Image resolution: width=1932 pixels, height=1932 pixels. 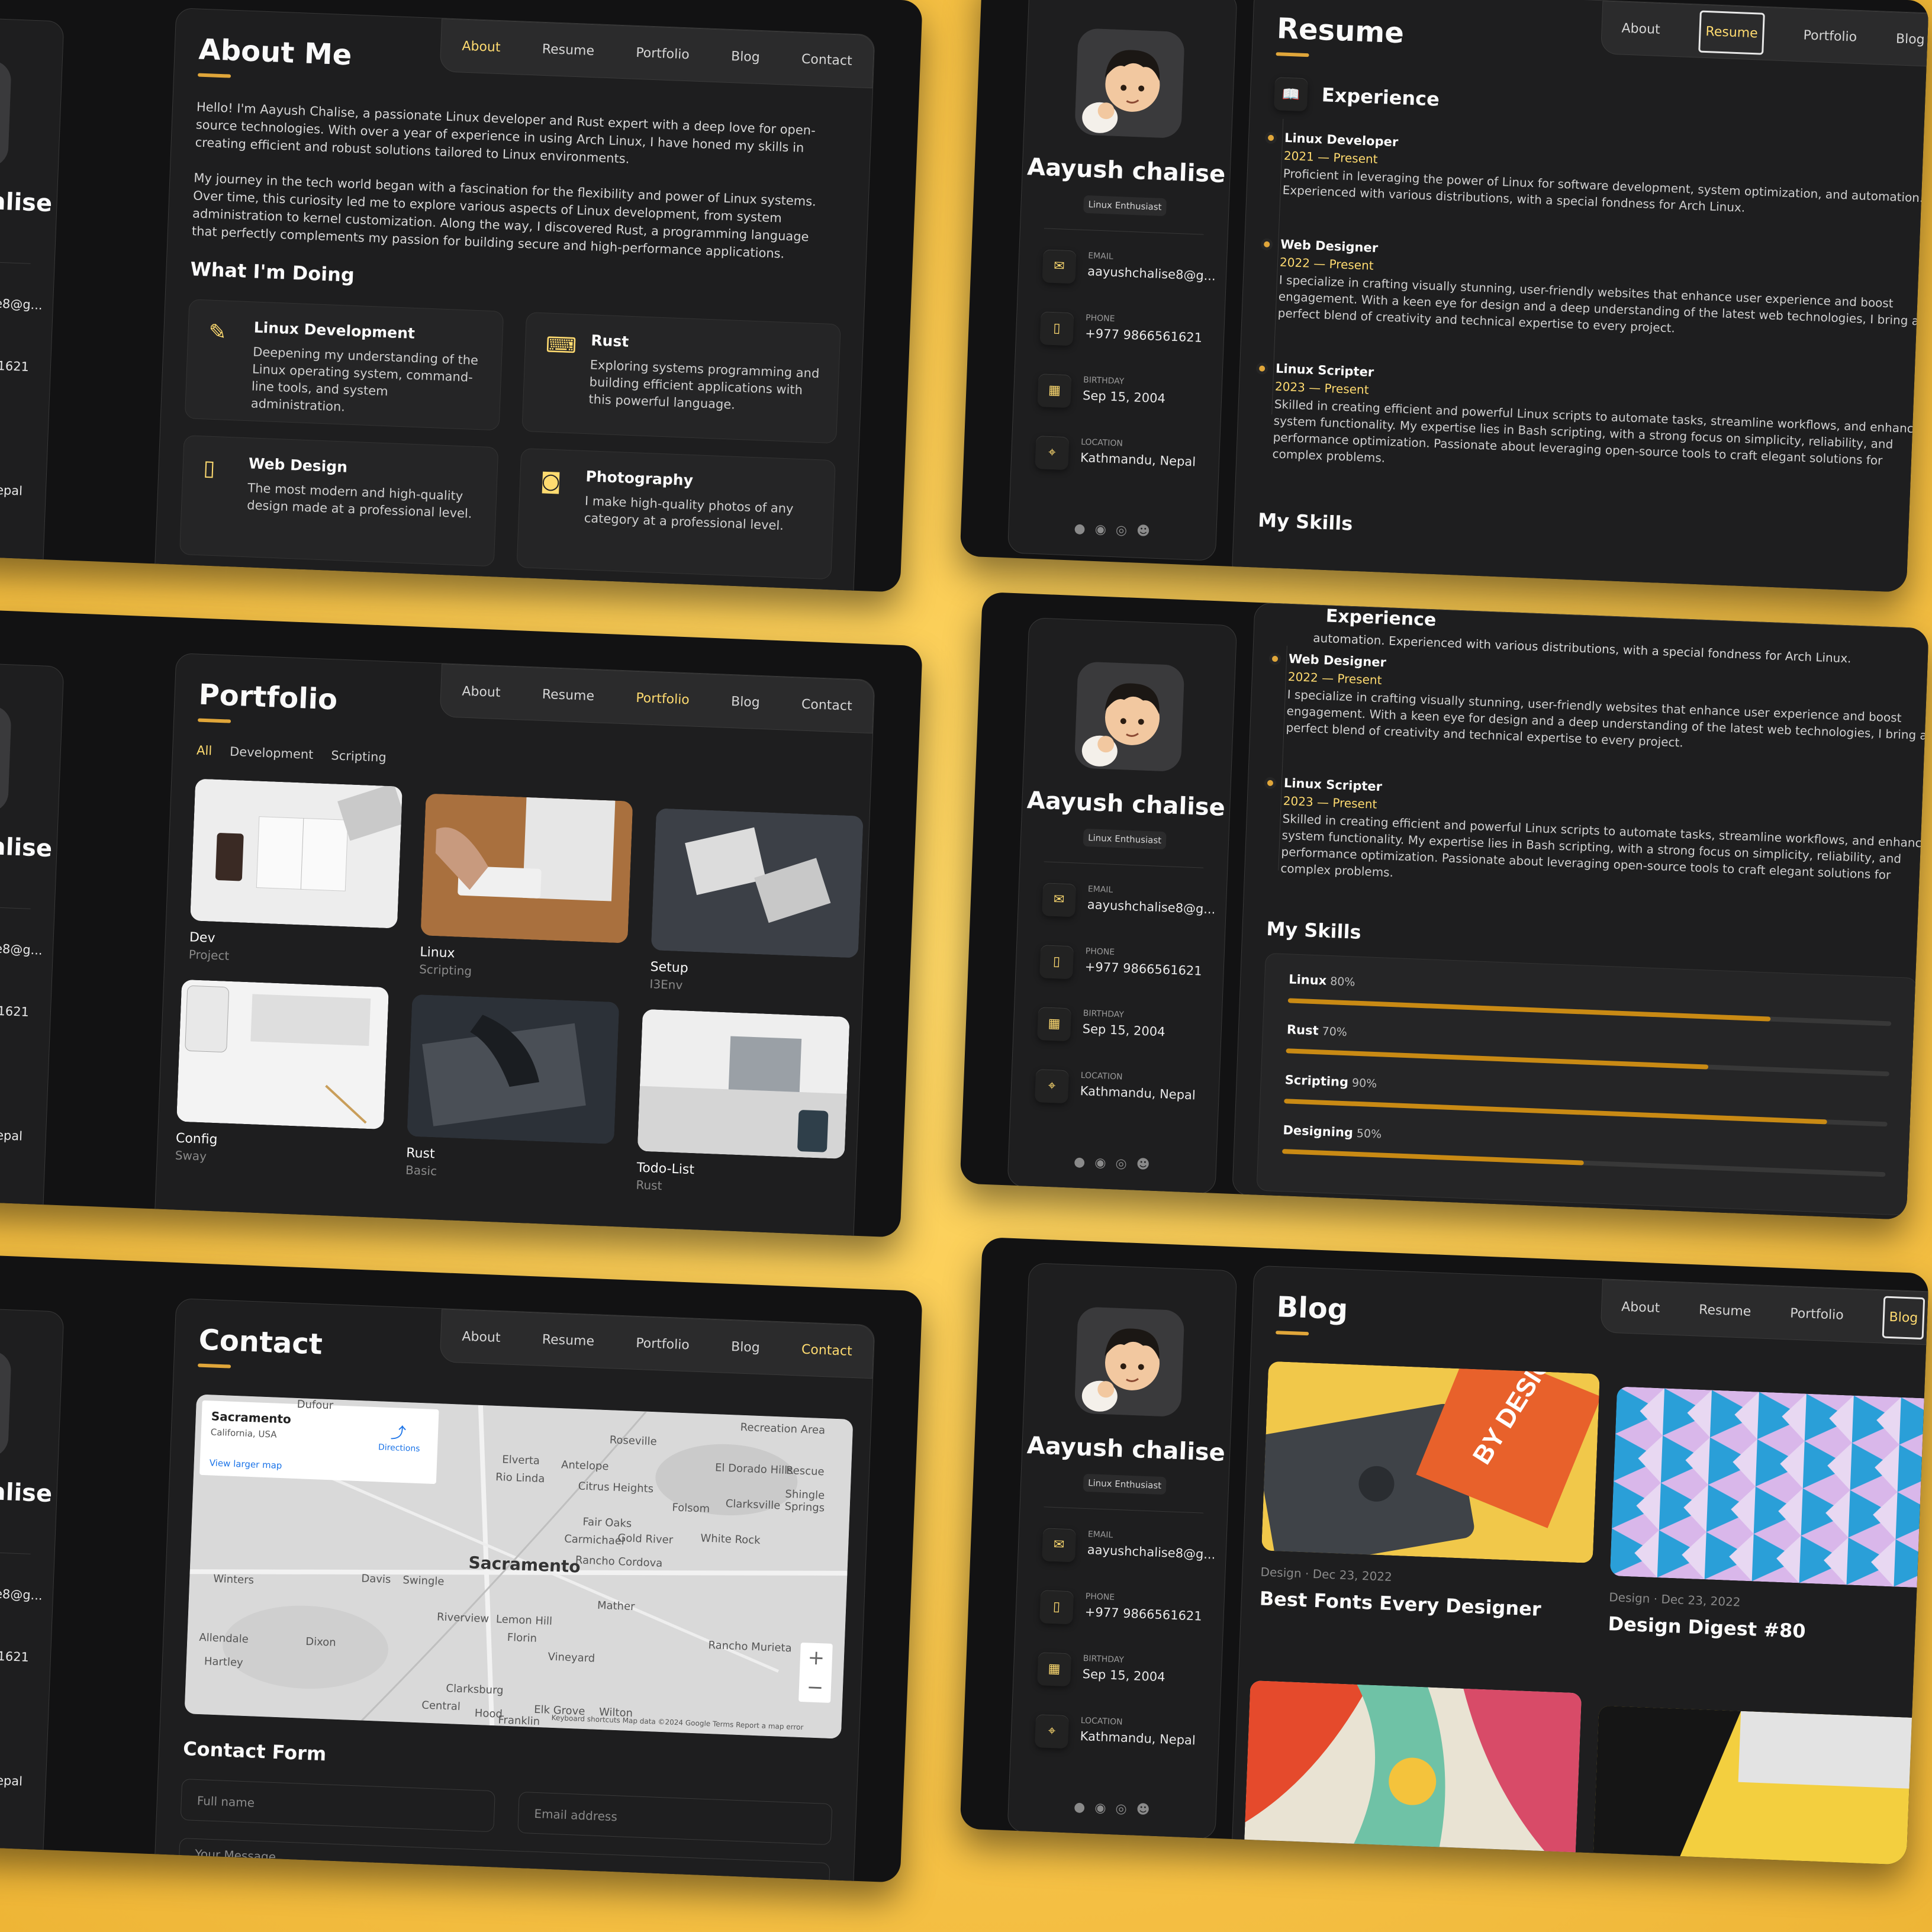 I want to click on project-card: Todo-List Rust, so click(x=743, y=1104).